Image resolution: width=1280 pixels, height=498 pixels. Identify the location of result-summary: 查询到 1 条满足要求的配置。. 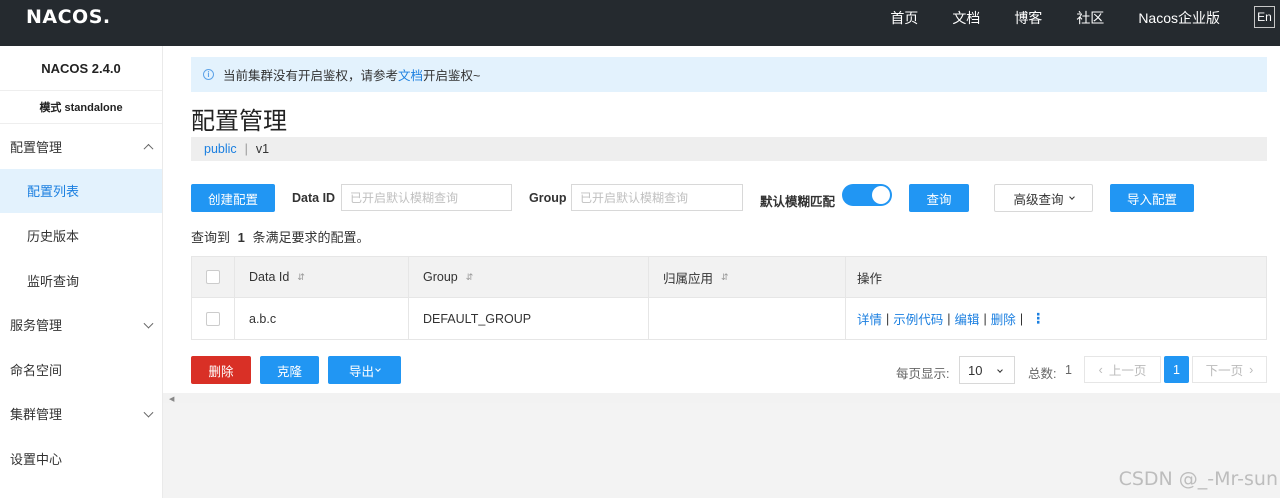
(280, 236).